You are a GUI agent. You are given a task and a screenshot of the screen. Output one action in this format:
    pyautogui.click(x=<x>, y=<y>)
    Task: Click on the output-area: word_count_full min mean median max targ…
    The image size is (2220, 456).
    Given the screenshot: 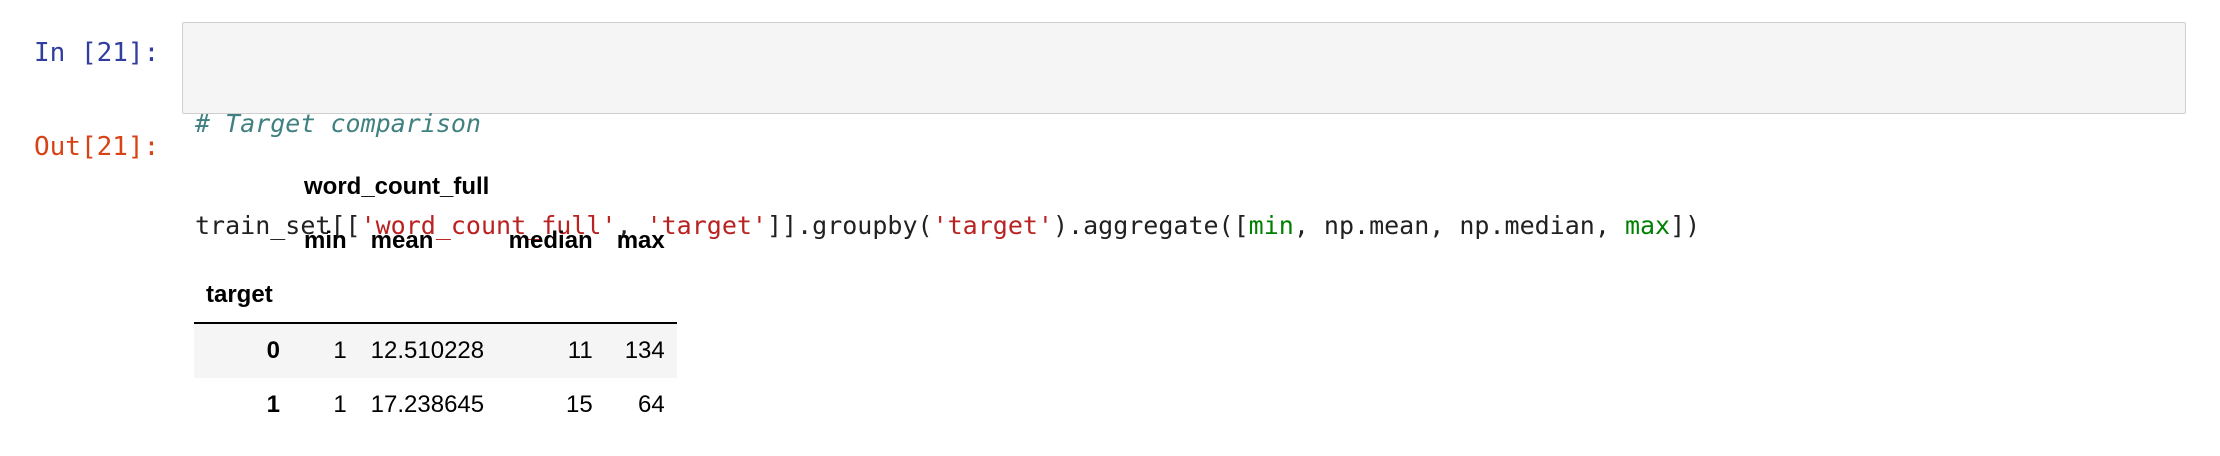 What is the action you would take?
    pyautogui.click(x=435, y=296)
    